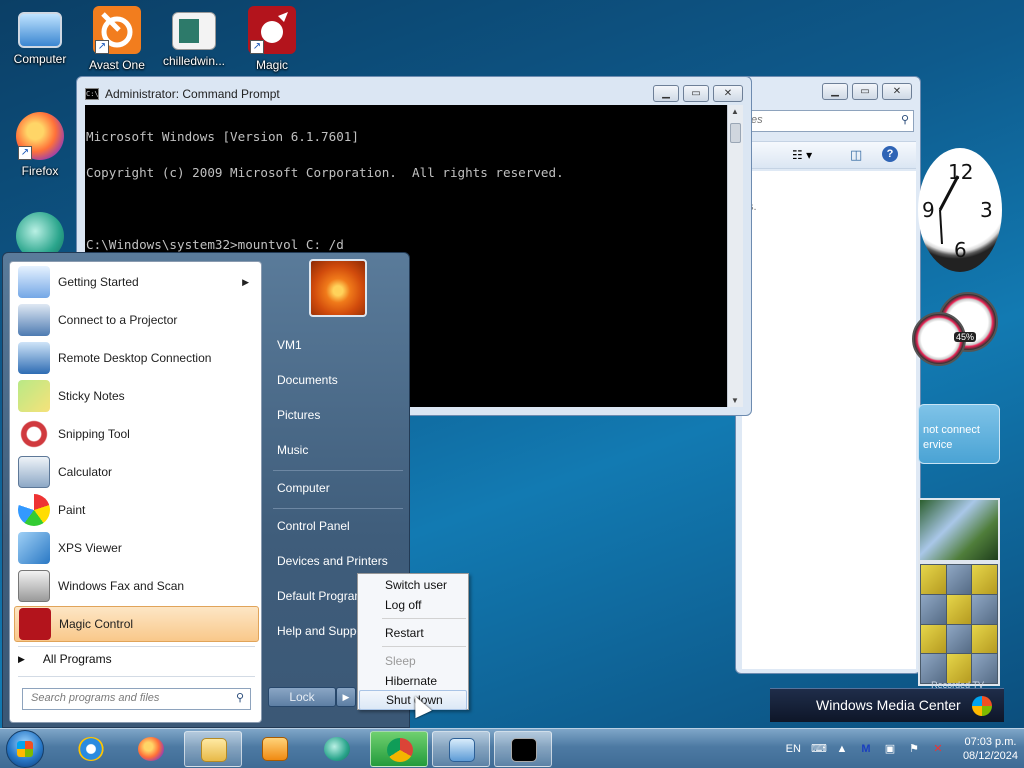  What do you see at coordinates (136, 472) in the screenshot?
I see `program-calculator: Calculator` at bounding box center [136, 472].